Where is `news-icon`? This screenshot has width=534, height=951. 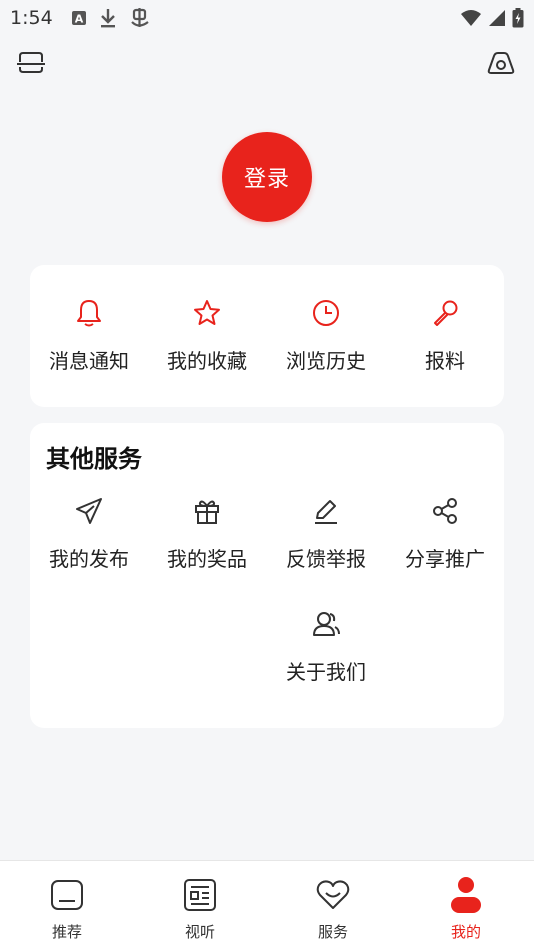 news-icon is located at coordinates (200, 895).